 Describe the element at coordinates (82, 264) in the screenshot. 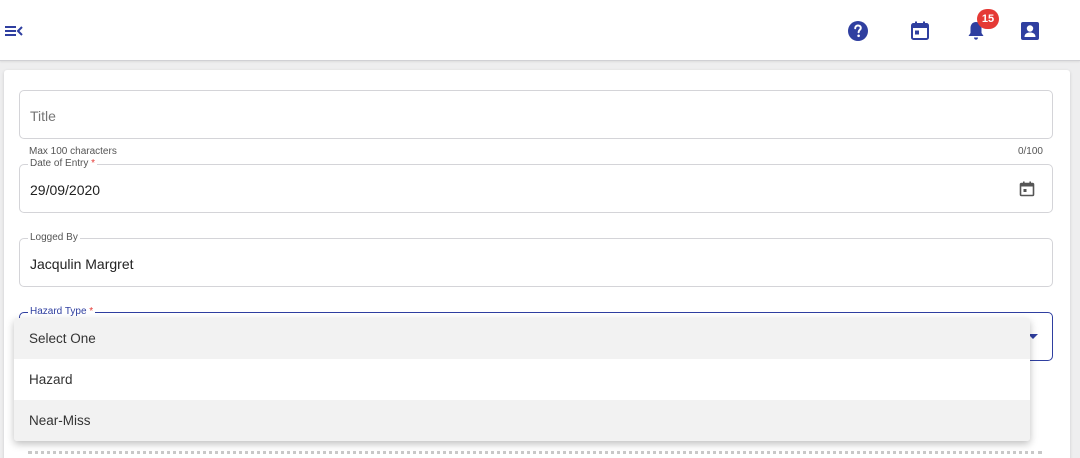

I see `logged-by-value: Jacqulin Margret` at that location.